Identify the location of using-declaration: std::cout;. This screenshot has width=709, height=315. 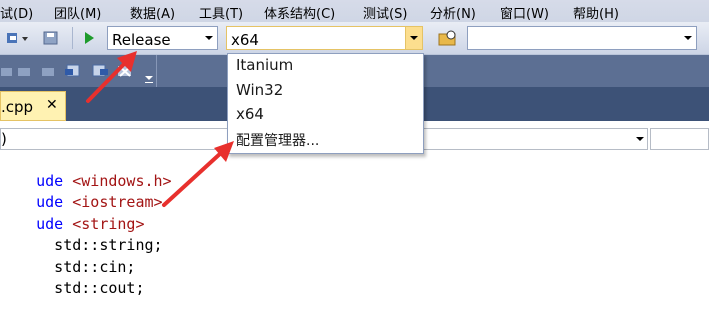
(90, 288).